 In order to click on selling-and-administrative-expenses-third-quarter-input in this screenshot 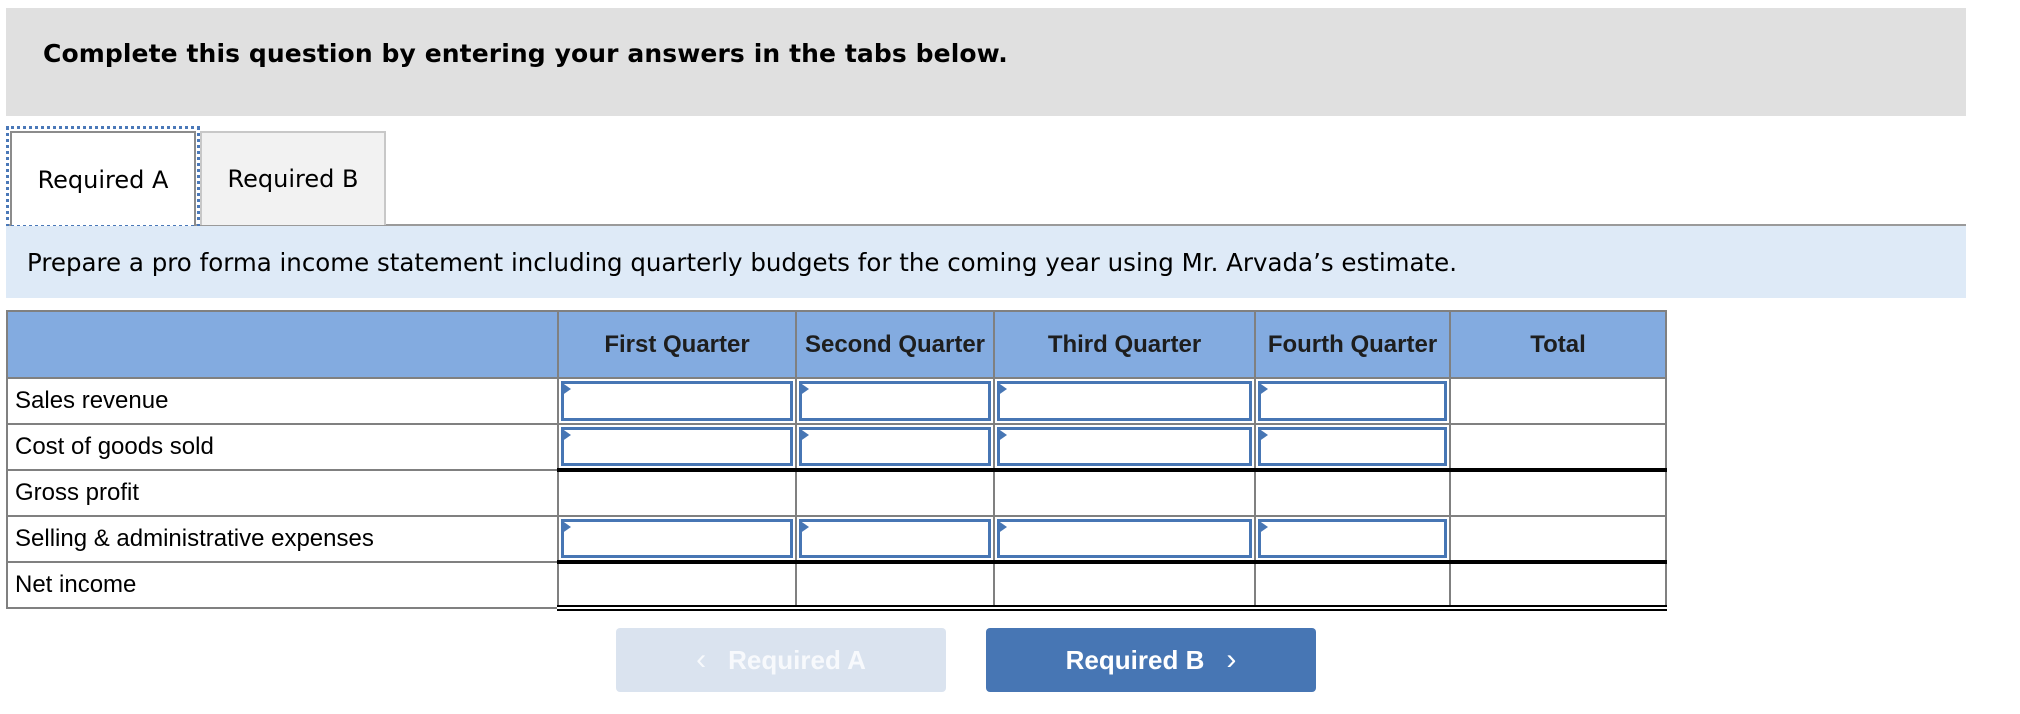, I will do `click(1124, 538)`.